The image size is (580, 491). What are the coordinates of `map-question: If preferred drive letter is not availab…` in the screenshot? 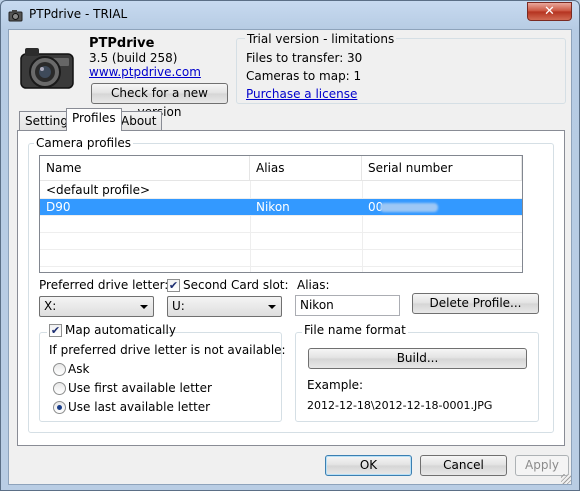 It's located at (167, 350).